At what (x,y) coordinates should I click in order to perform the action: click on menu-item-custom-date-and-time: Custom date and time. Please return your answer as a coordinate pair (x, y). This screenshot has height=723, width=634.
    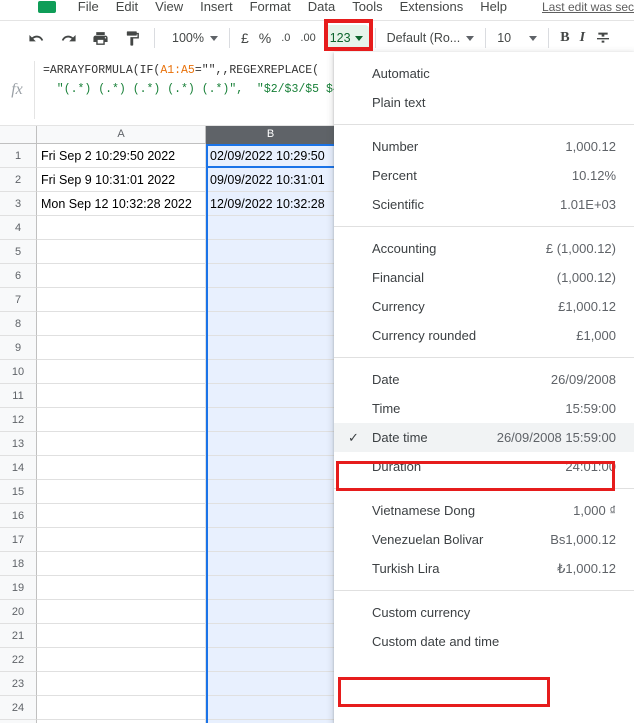
    Looking at the image, I should click on (484, 641).